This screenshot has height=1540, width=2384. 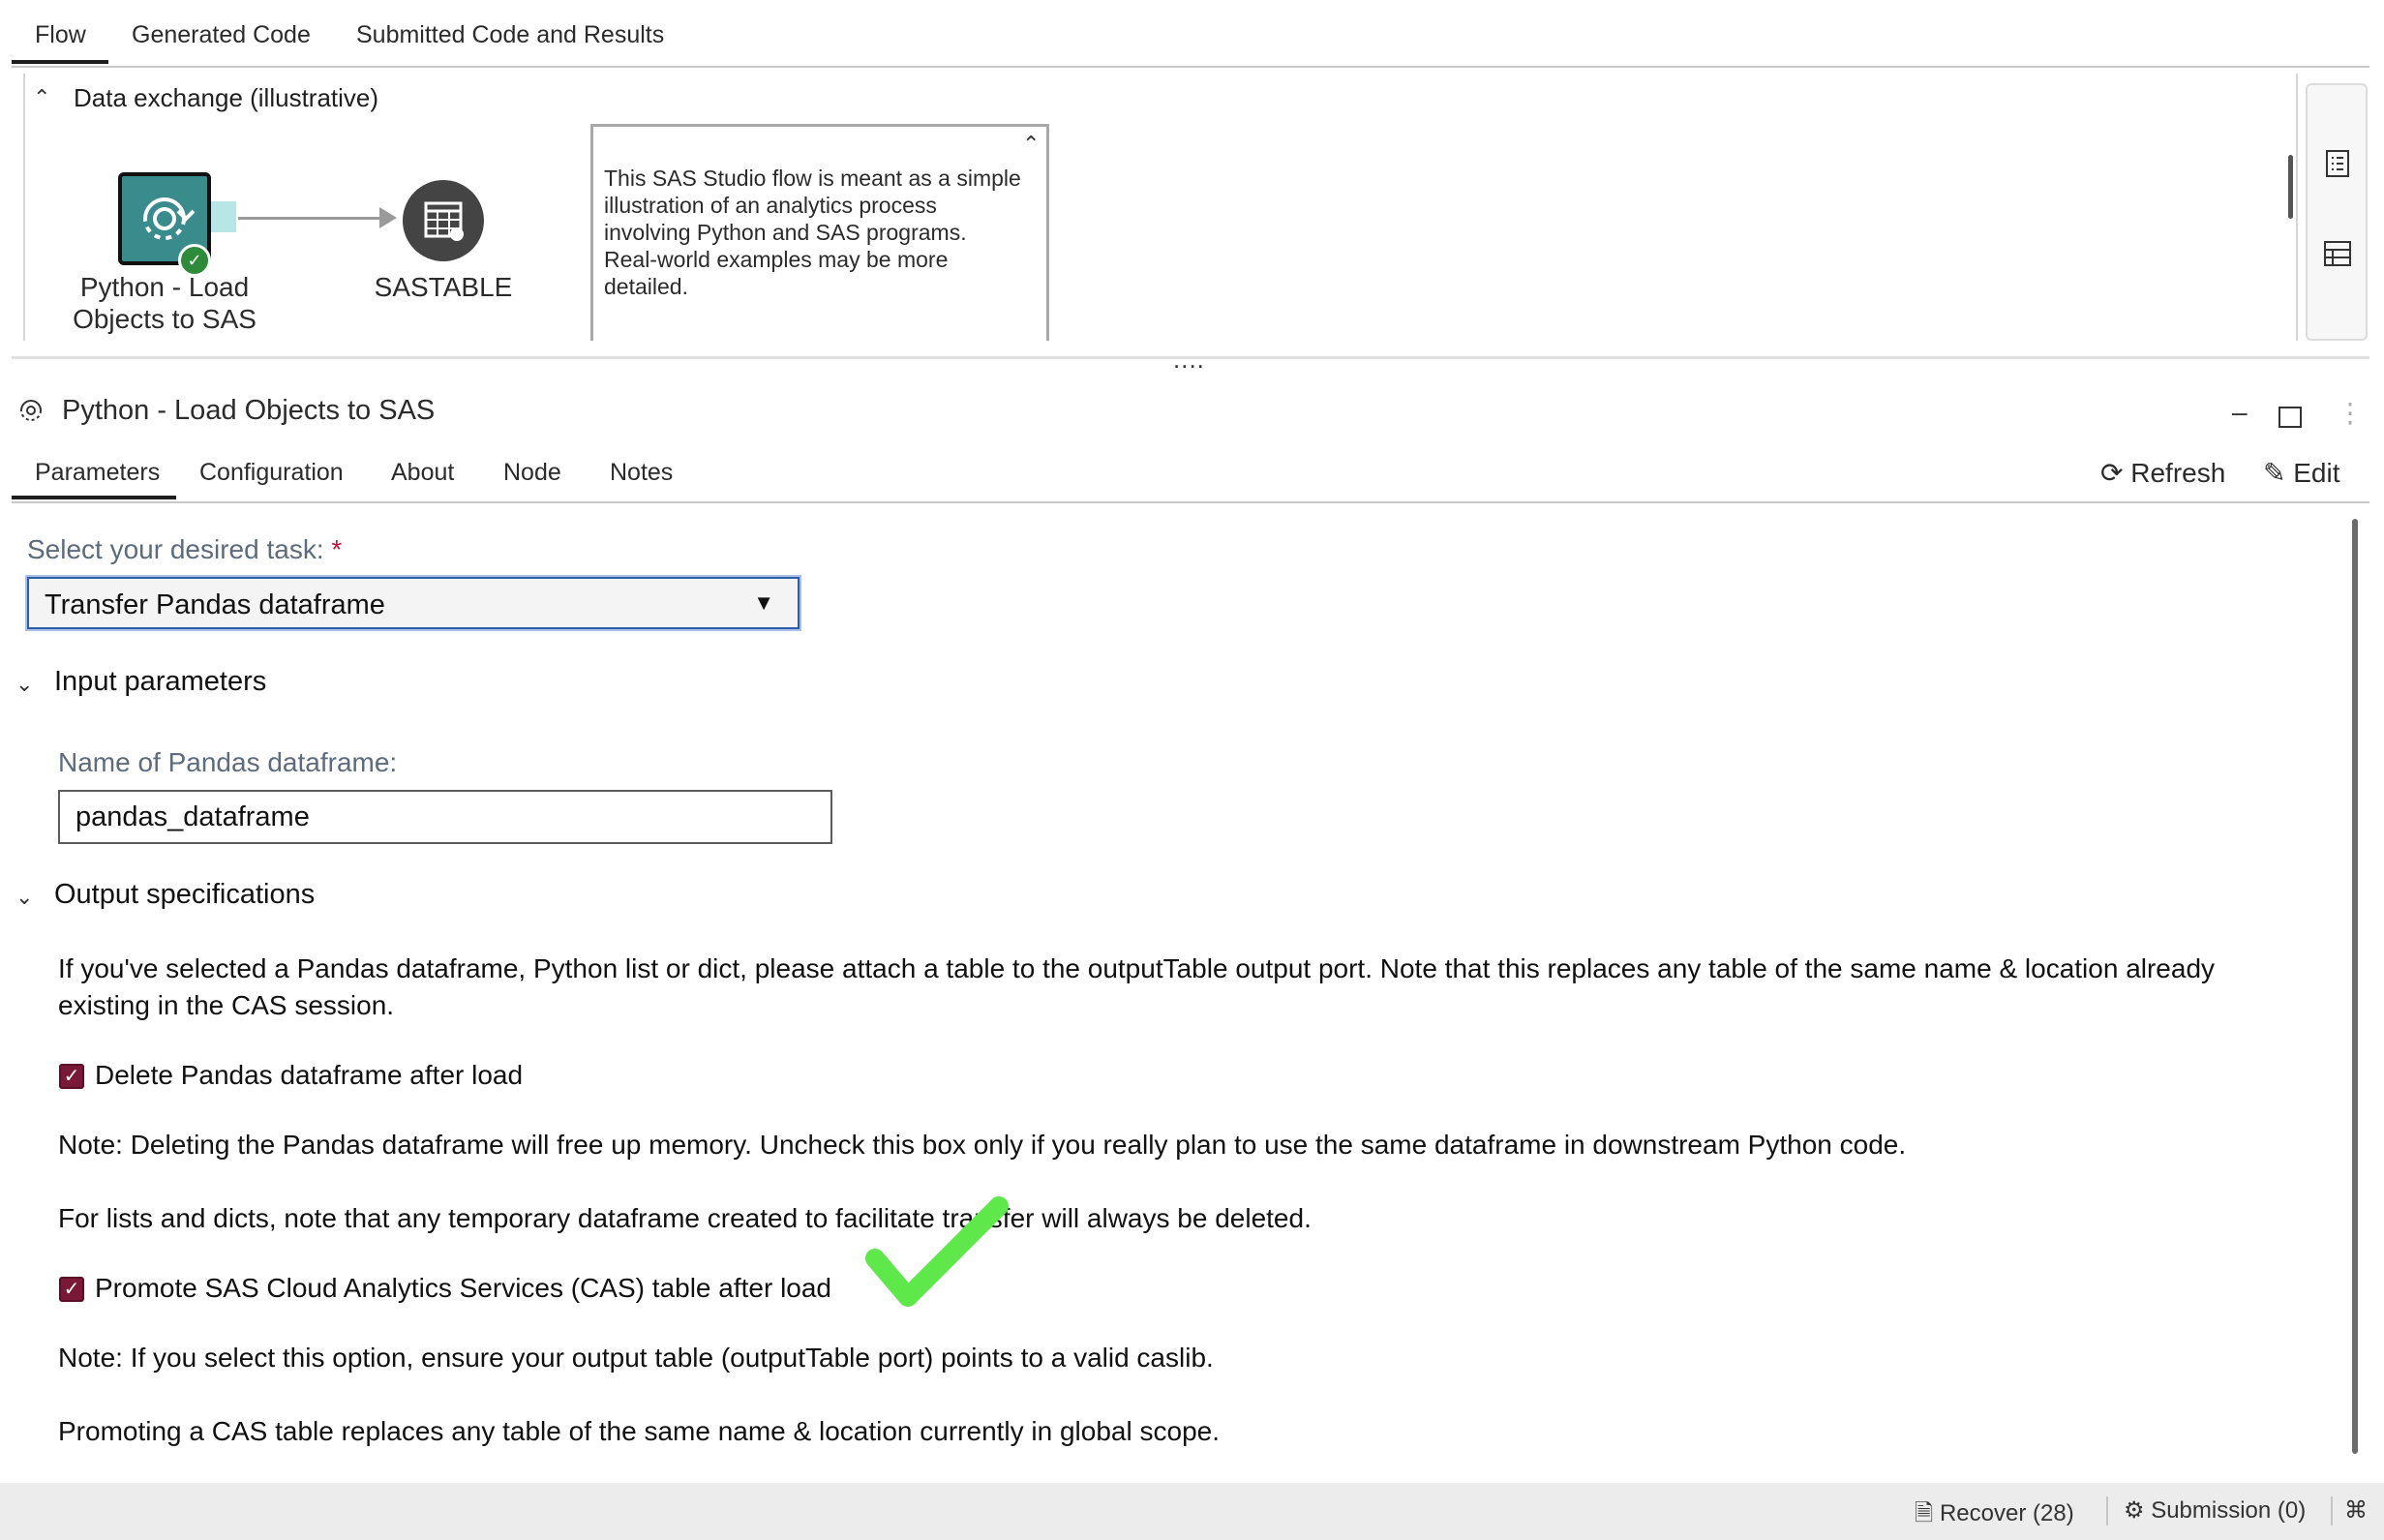 I want to click on python-node-icon, so click(x=30, y=414).